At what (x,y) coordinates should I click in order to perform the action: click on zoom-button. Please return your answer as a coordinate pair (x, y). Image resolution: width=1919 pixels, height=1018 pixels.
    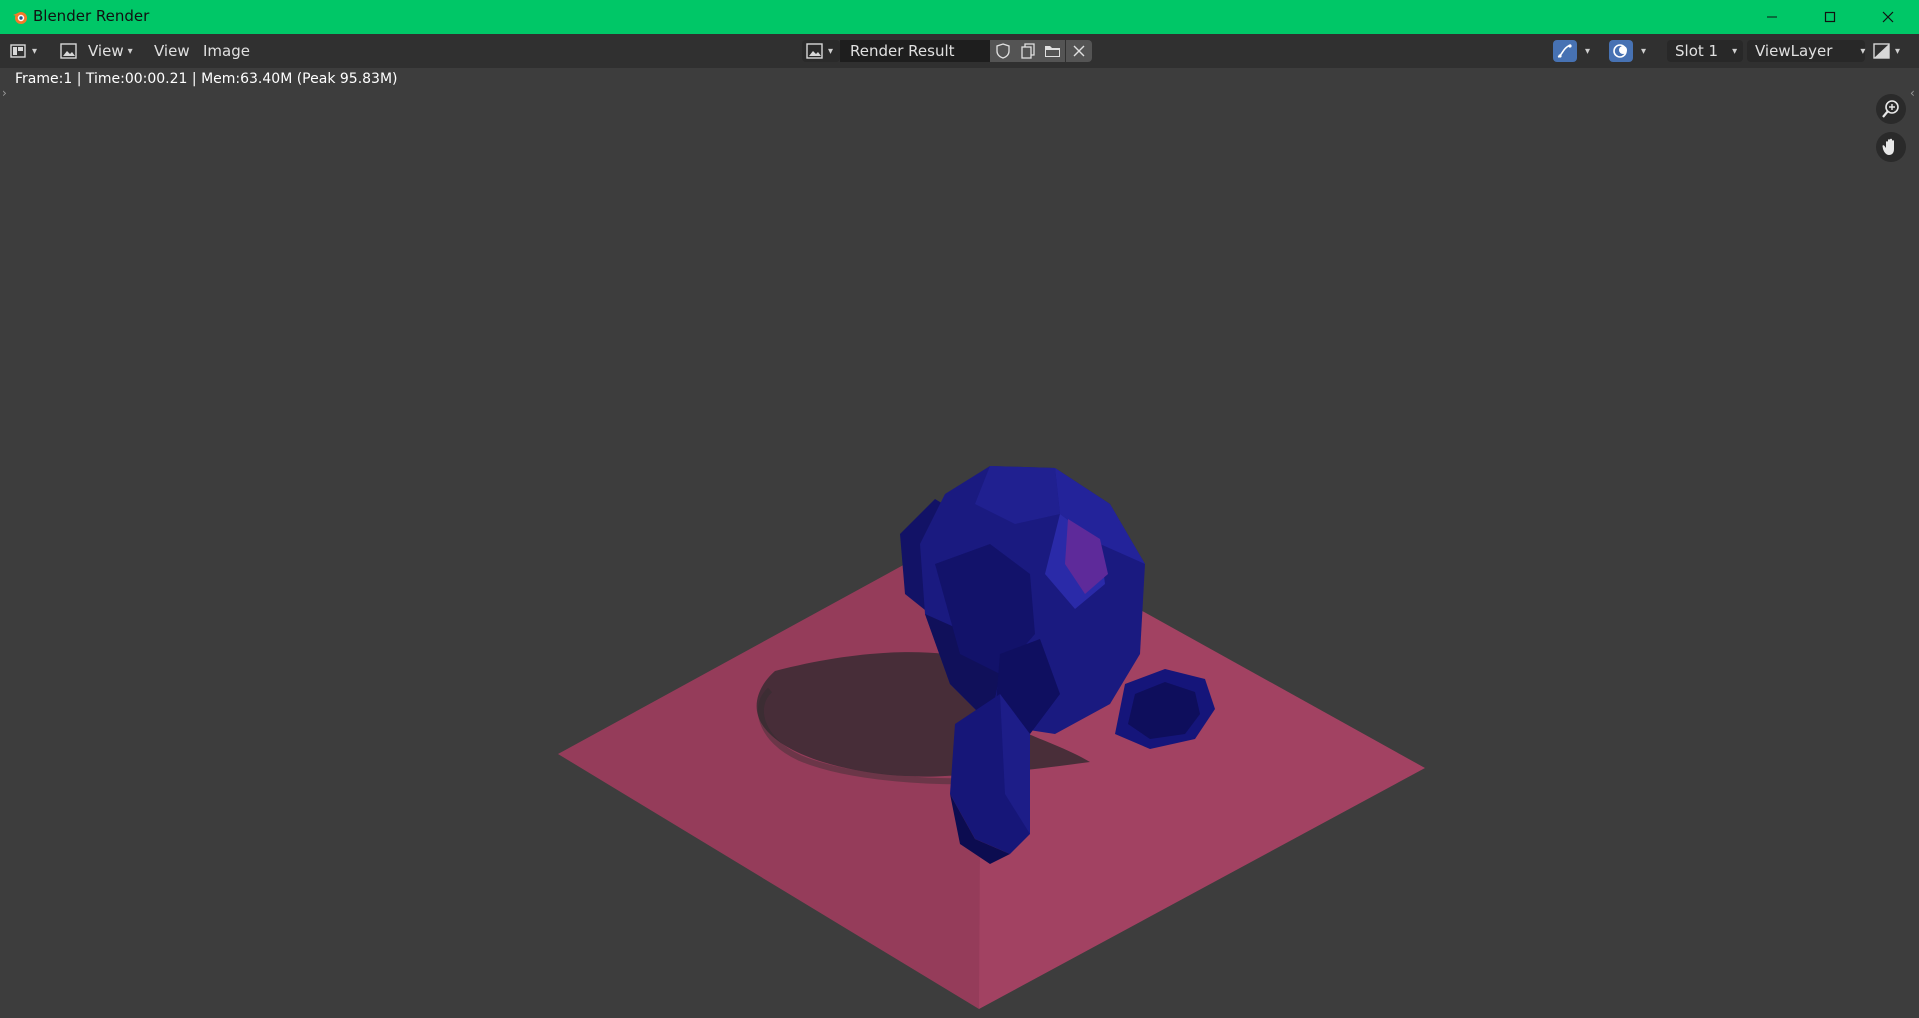
    Looking at the image, I should click on (1891, 109).